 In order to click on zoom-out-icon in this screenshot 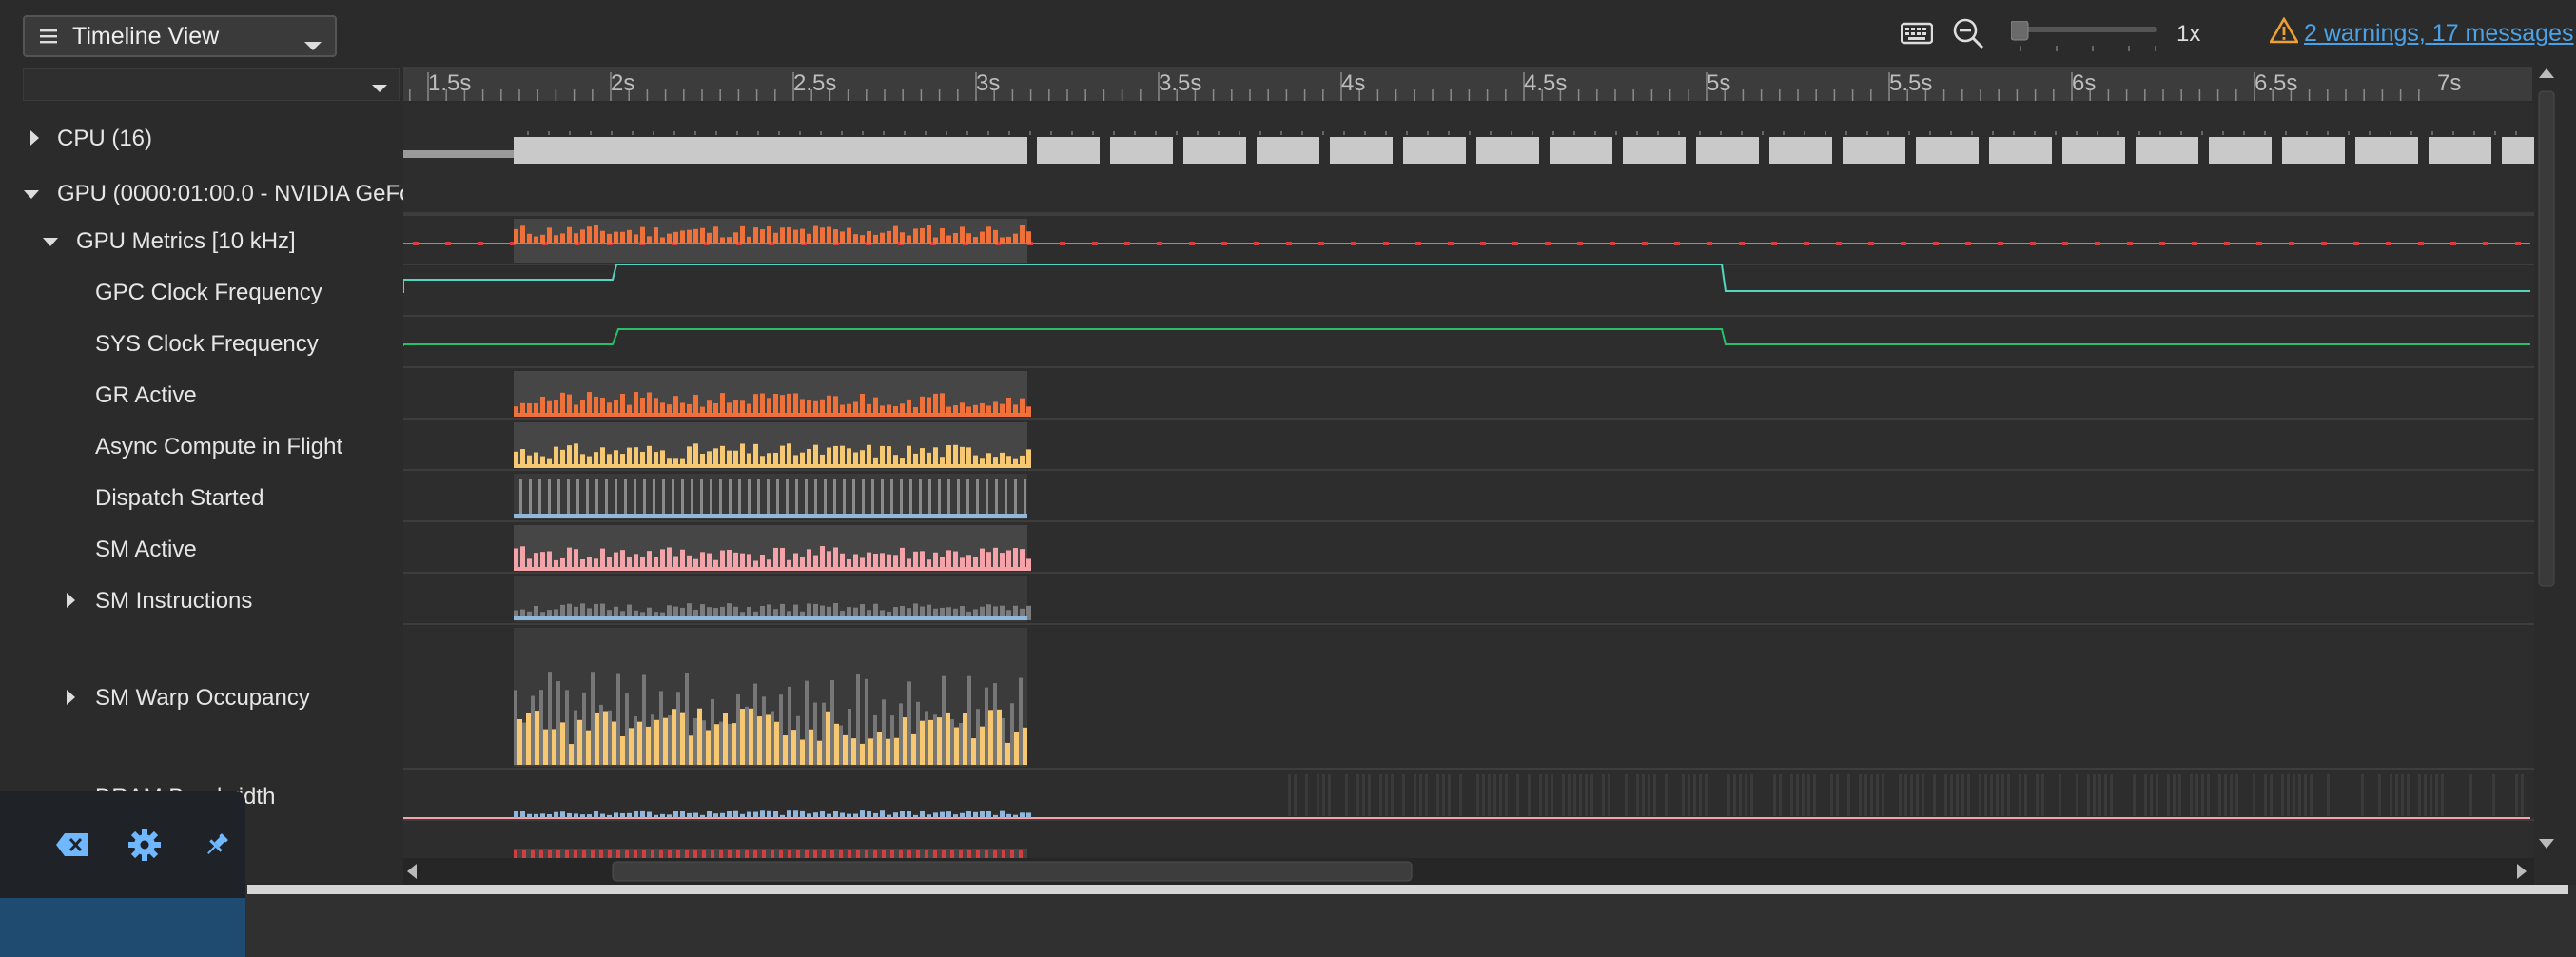, I will do `click(1968, 35)`.